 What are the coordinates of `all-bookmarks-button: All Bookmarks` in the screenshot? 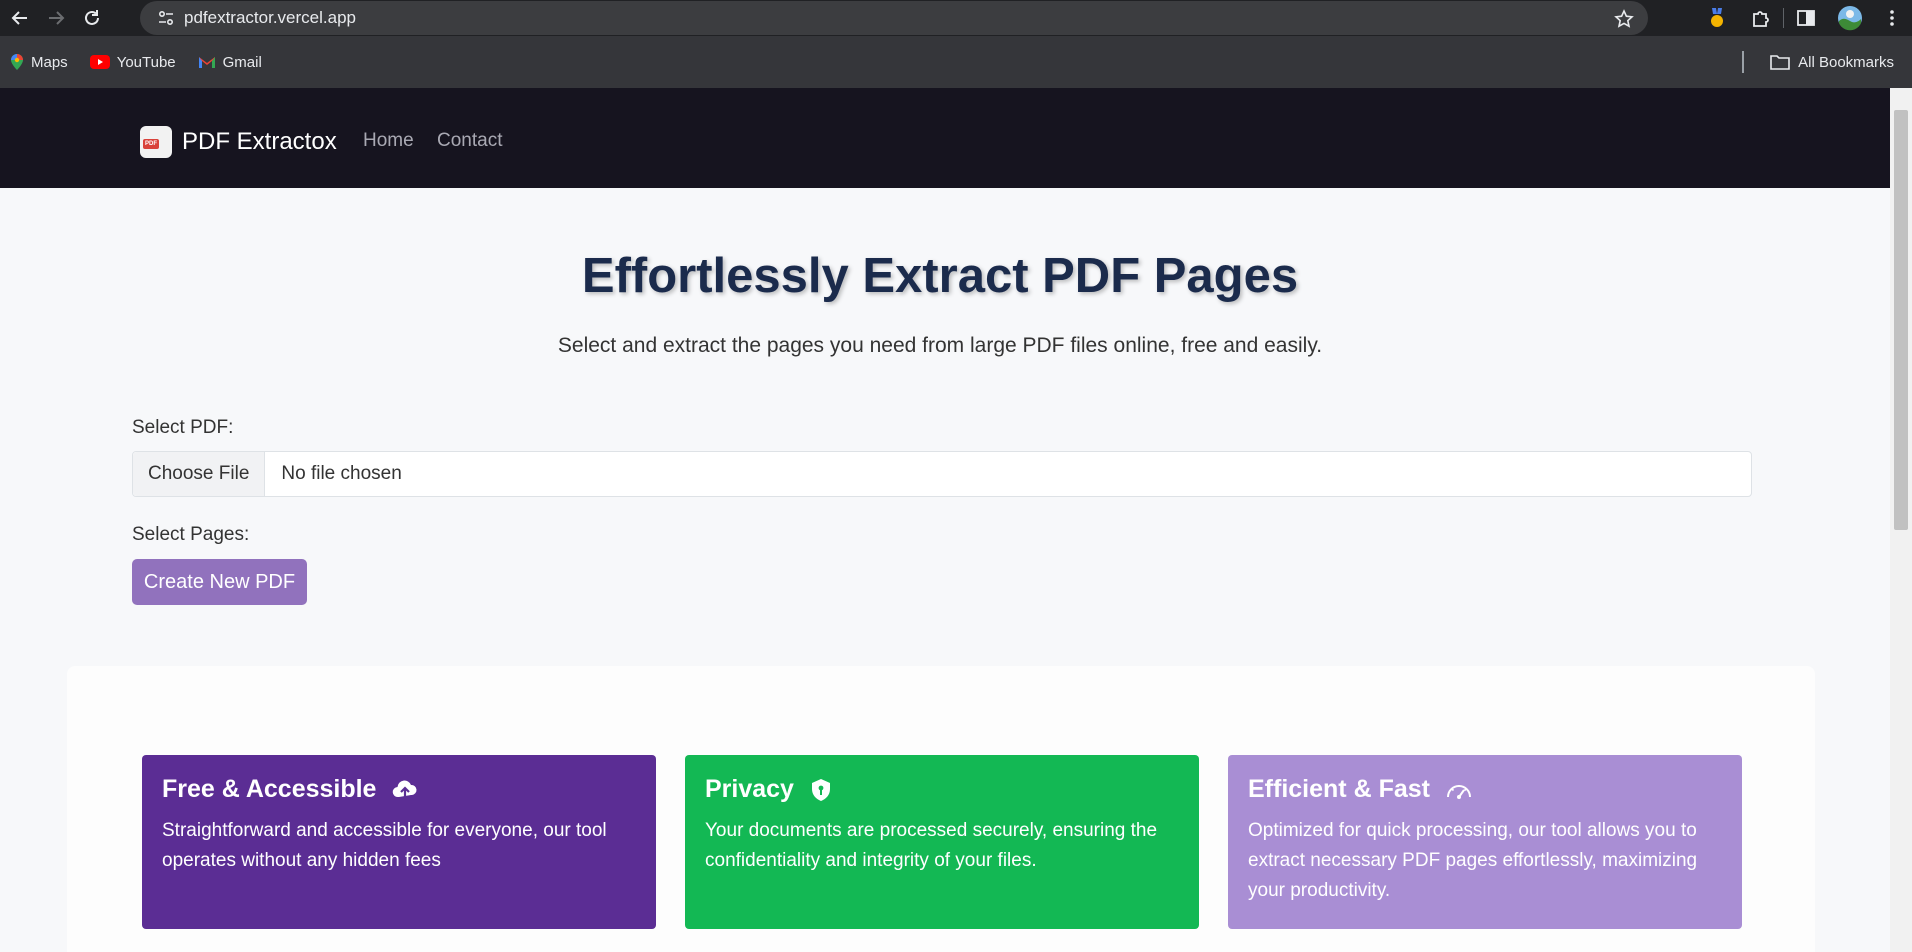 It's located at (1818, 62).